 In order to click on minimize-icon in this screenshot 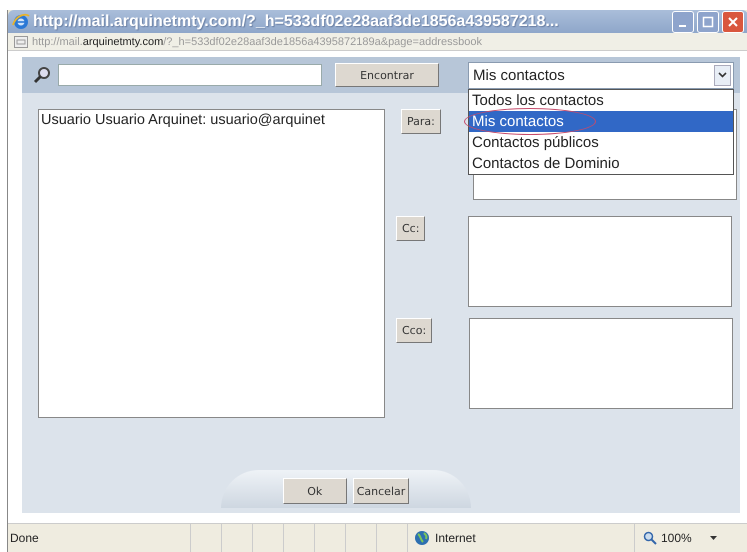, I will do `click(682, 25)`.